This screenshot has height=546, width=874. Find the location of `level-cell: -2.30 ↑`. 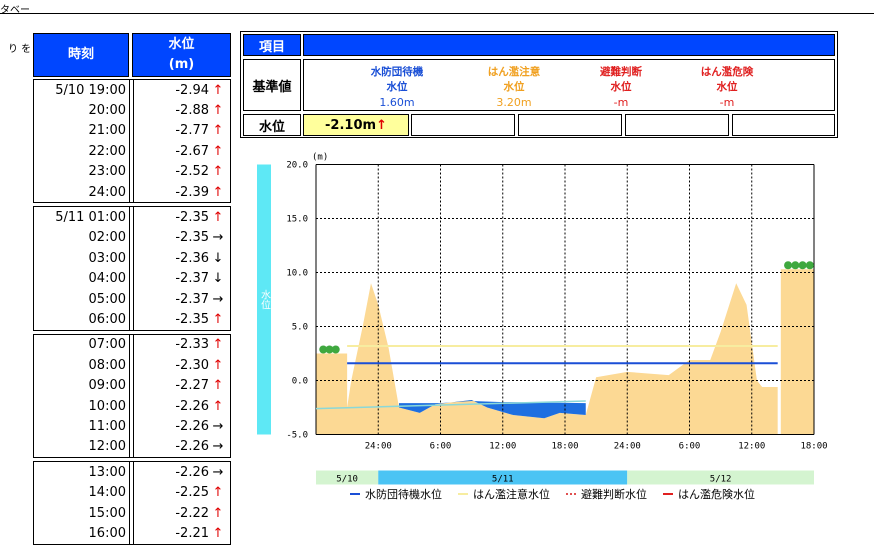

level-cell: -2.30 ↑ is located at coordinates (182, 365).